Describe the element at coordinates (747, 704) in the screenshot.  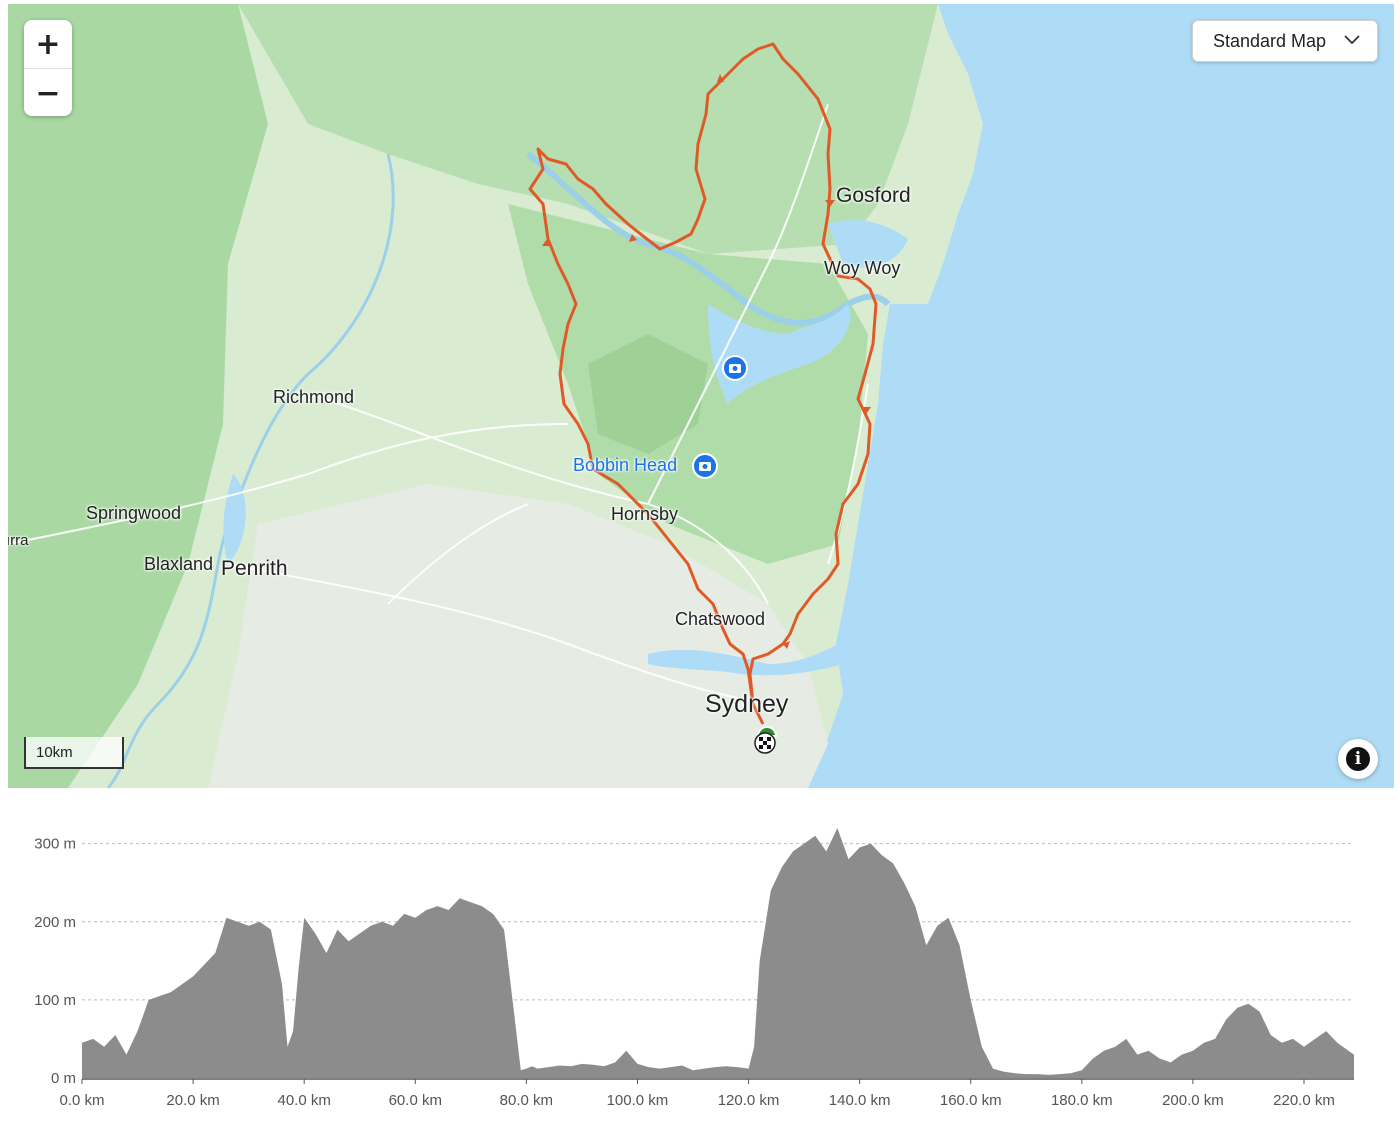
I see `place-label-sydney: Sydney` at that location.